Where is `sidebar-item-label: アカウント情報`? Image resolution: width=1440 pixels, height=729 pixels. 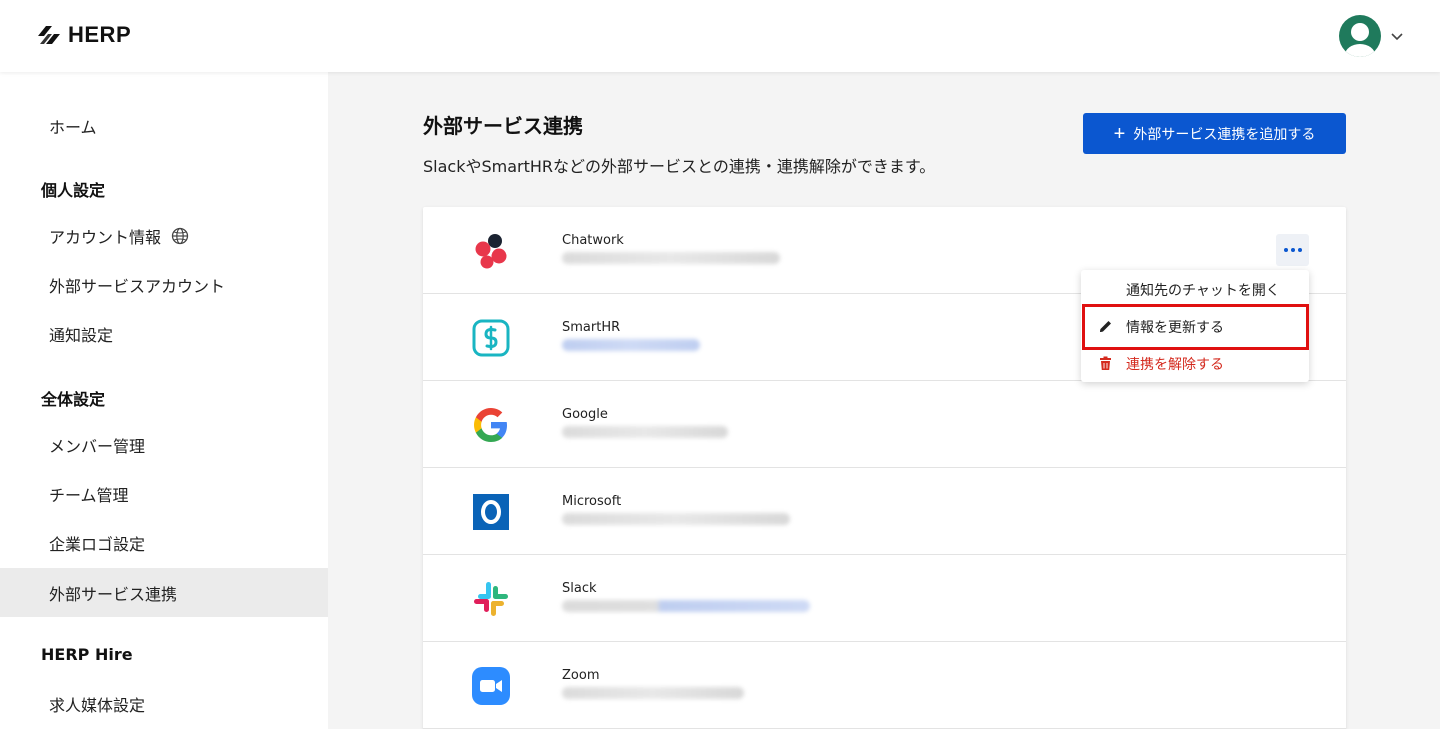 sidebar-item-label: アカウント情報 is located at coordinates (105, 237).